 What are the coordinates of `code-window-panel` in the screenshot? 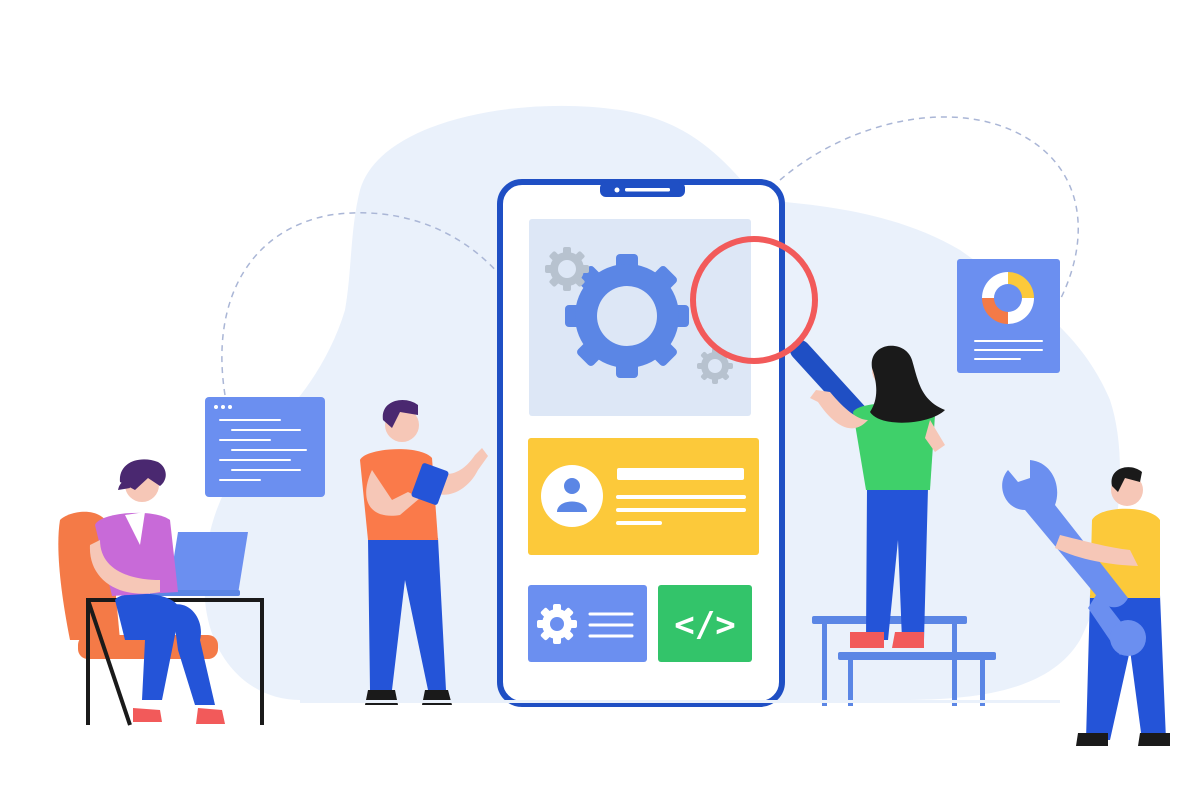 It's located at (265, 447).